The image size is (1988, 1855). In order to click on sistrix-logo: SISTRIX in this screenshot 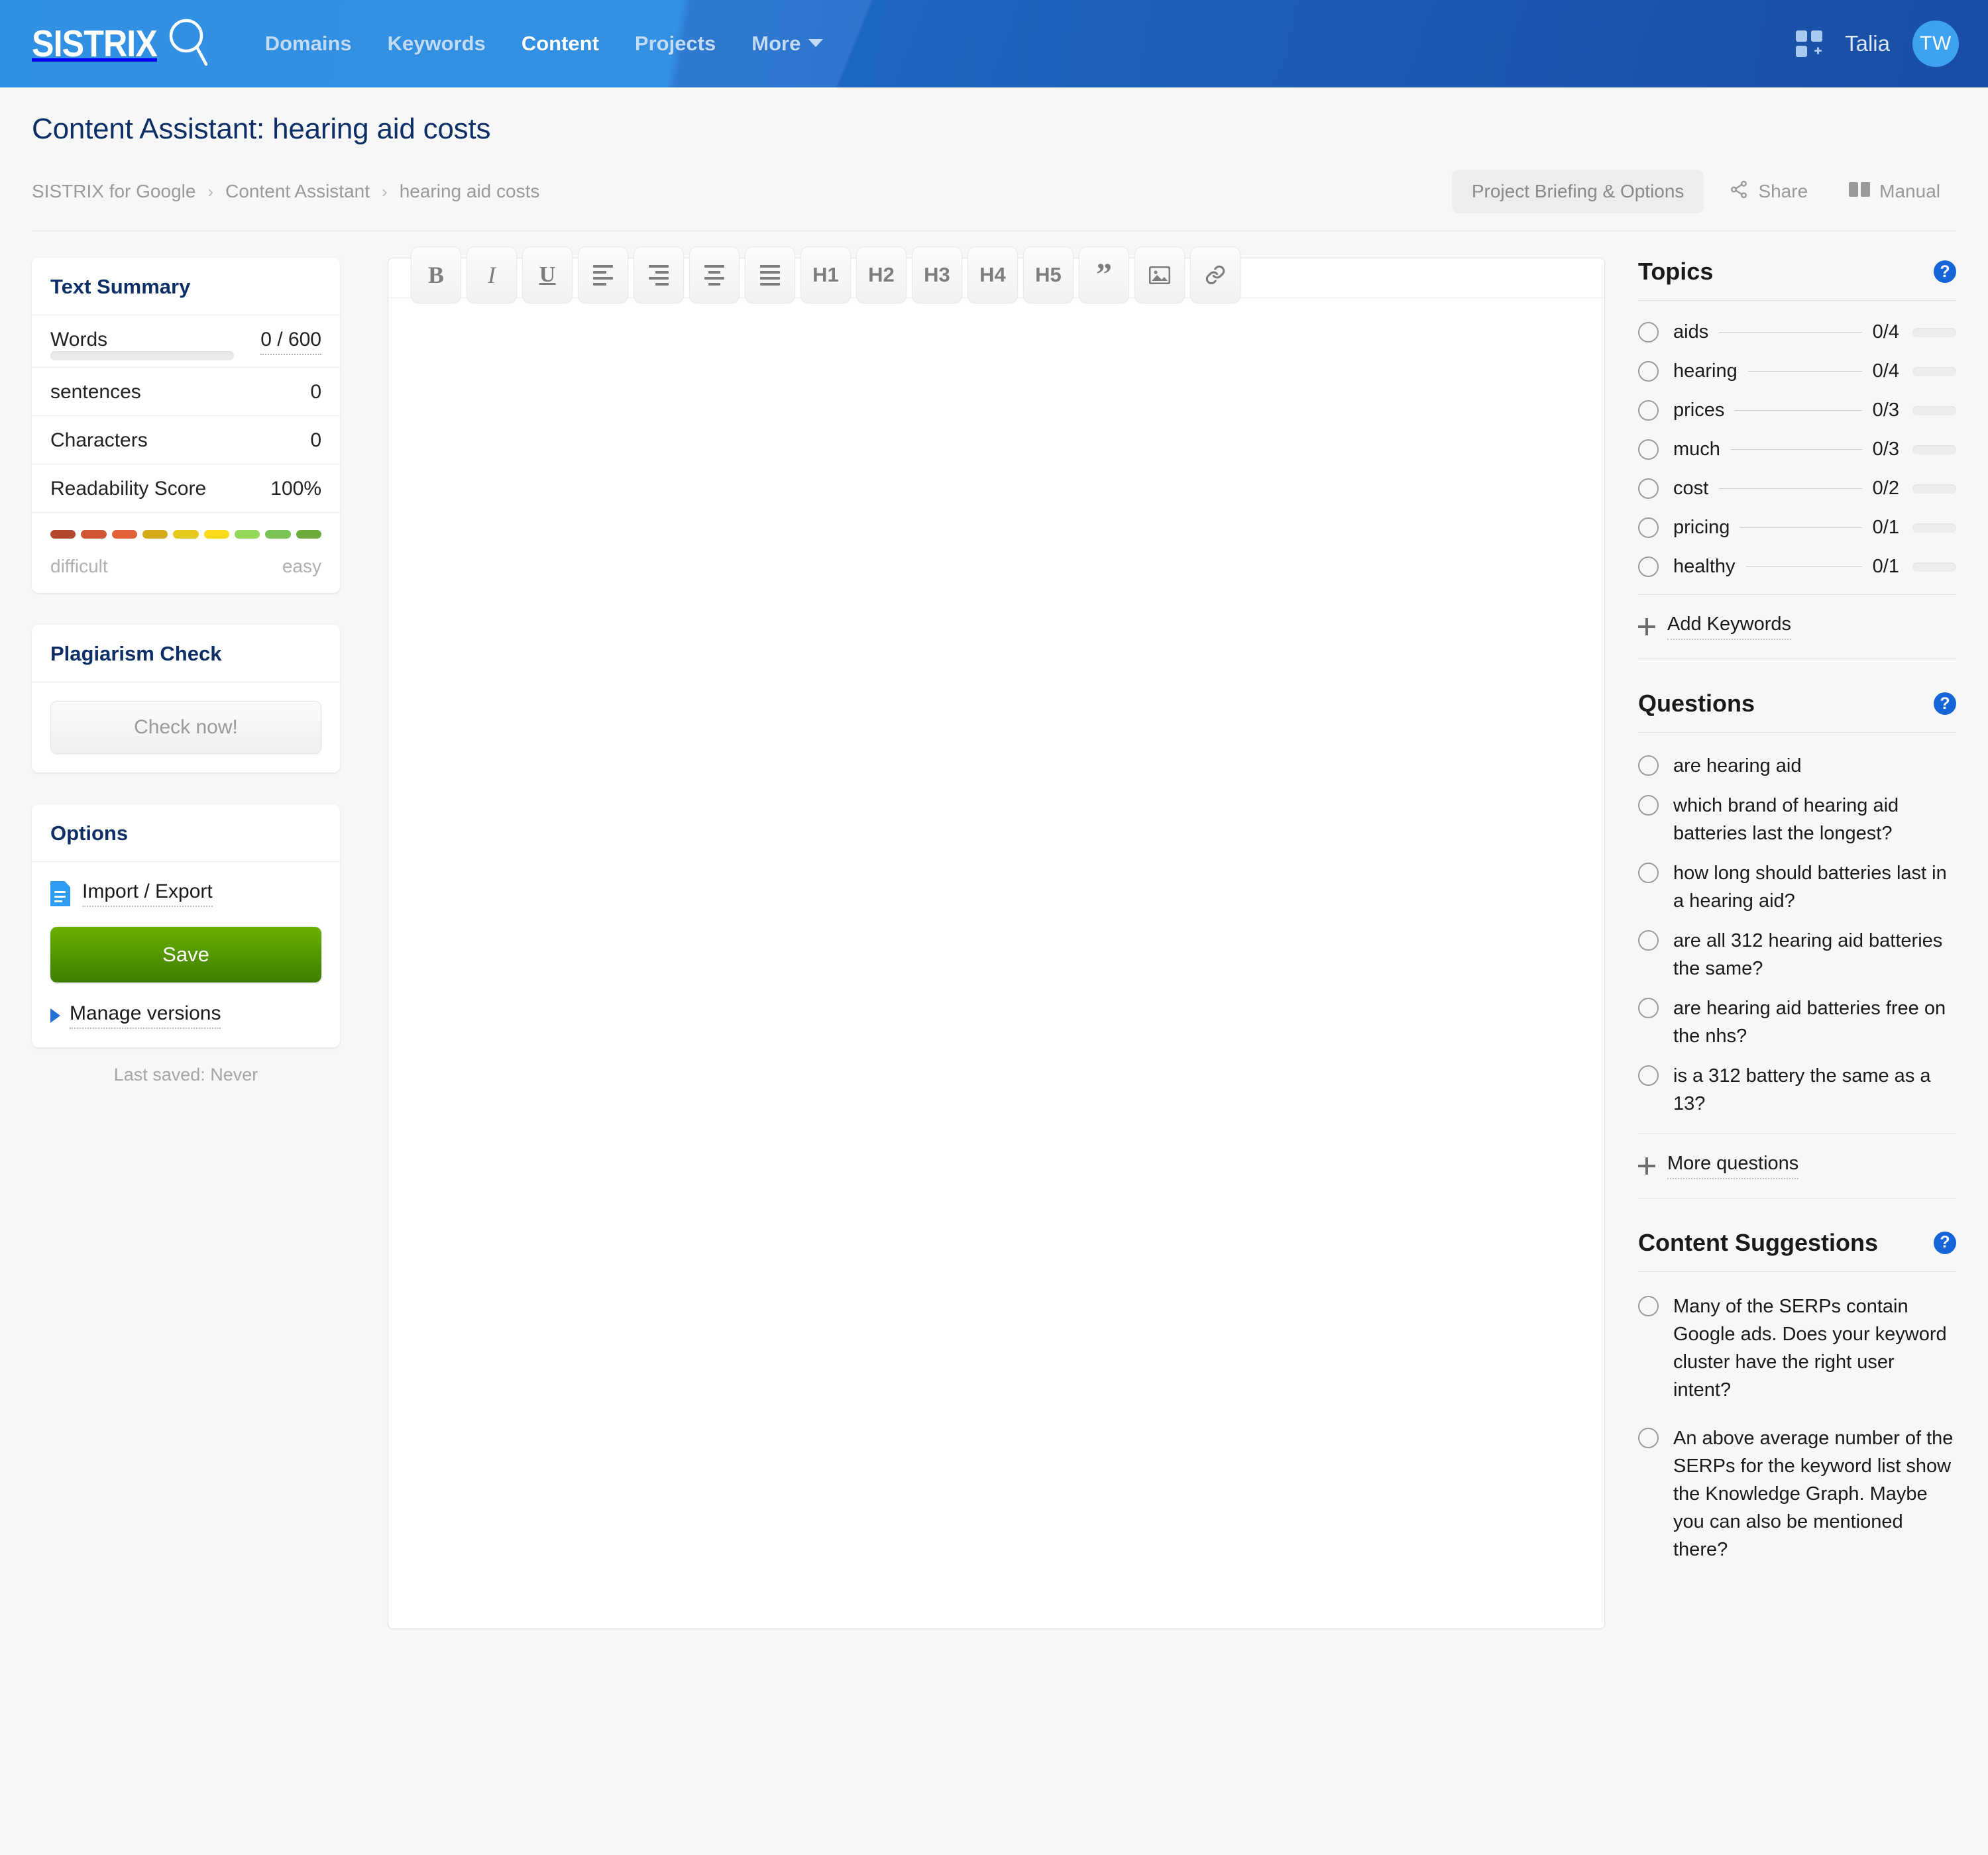, I will do `click(120, 44)`.